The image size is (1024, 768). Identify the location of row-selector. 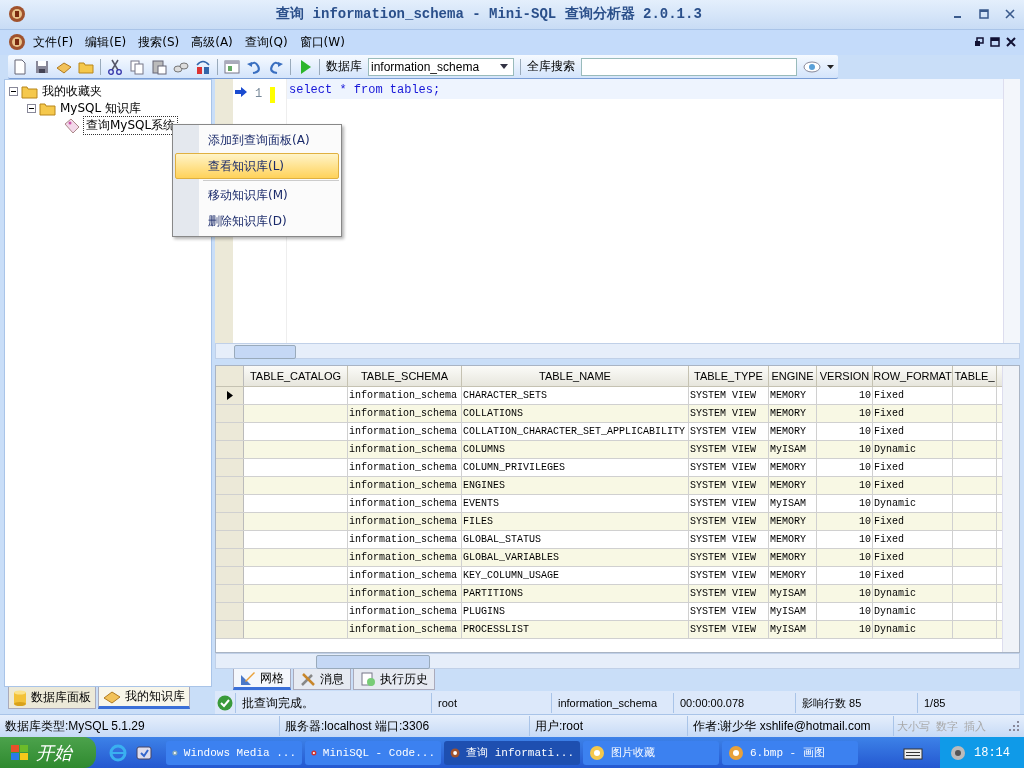
(230, 396).